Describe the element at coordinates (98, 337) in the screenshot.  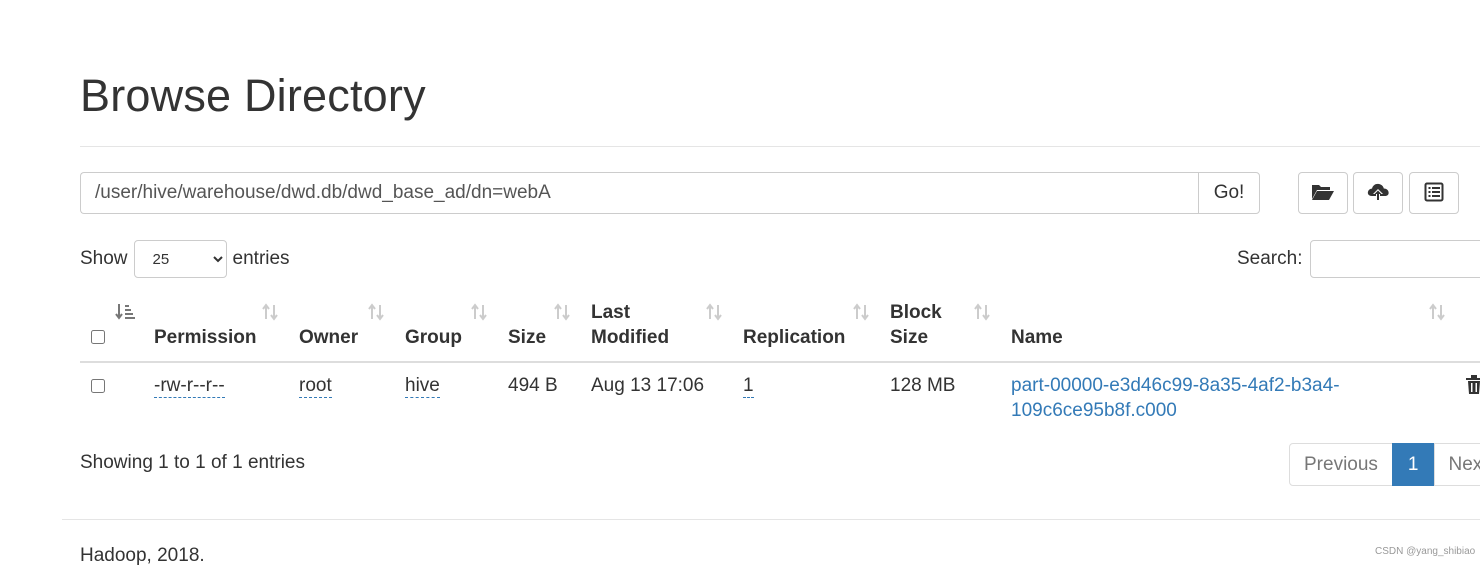
I see `select-all-checkbox` at that location.